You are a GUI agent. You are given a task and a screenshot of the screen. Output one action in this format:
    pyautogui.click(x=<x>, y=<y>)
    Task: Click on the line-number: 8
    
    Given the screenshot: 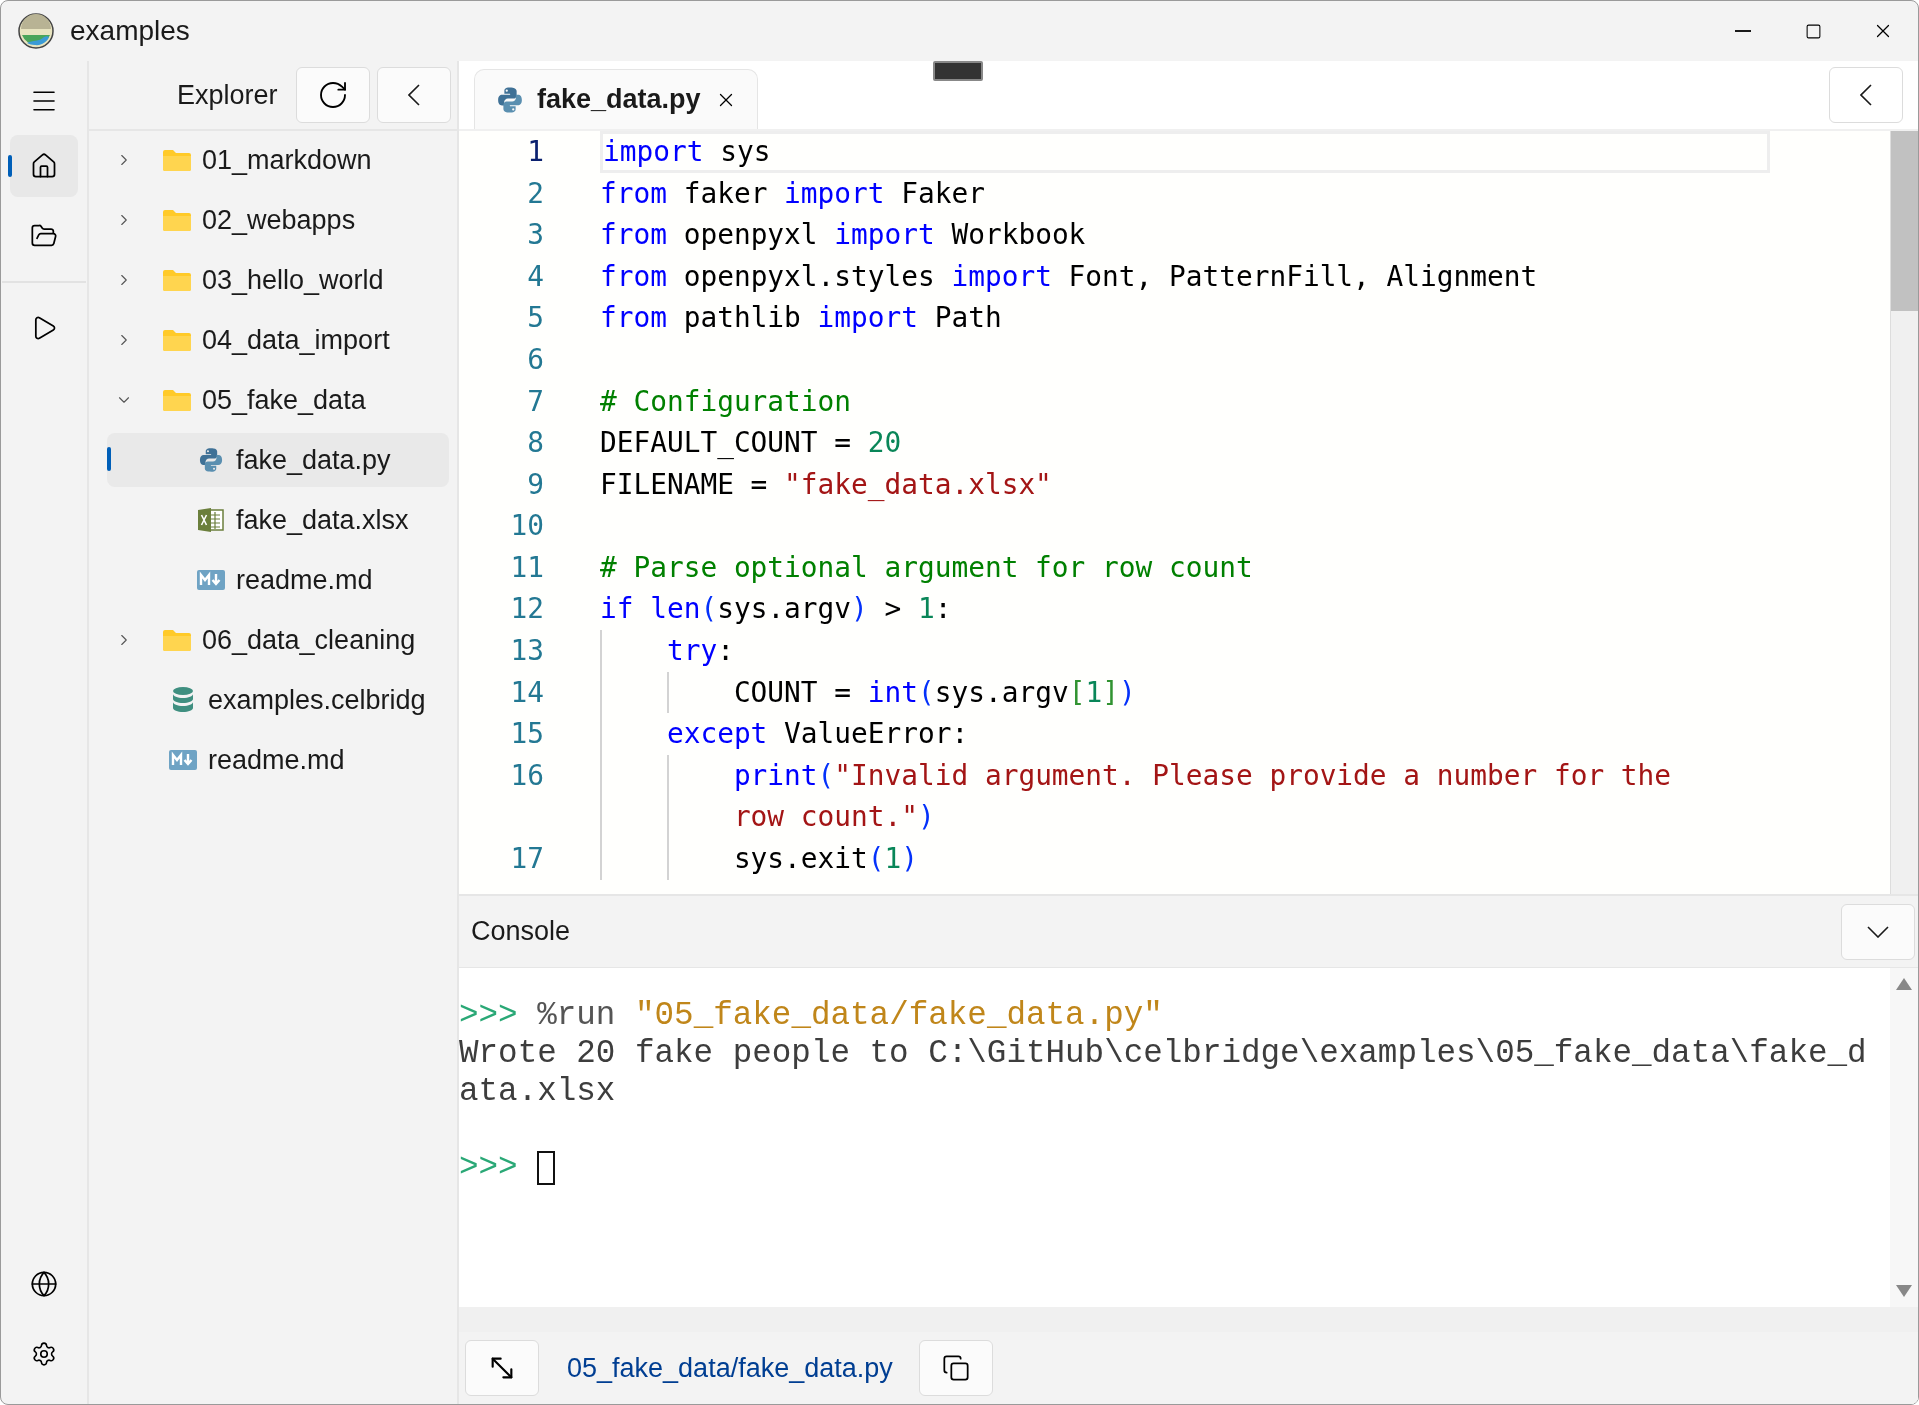 What is the action you would take?
    pyautogui.click(x=535, y=443)
    